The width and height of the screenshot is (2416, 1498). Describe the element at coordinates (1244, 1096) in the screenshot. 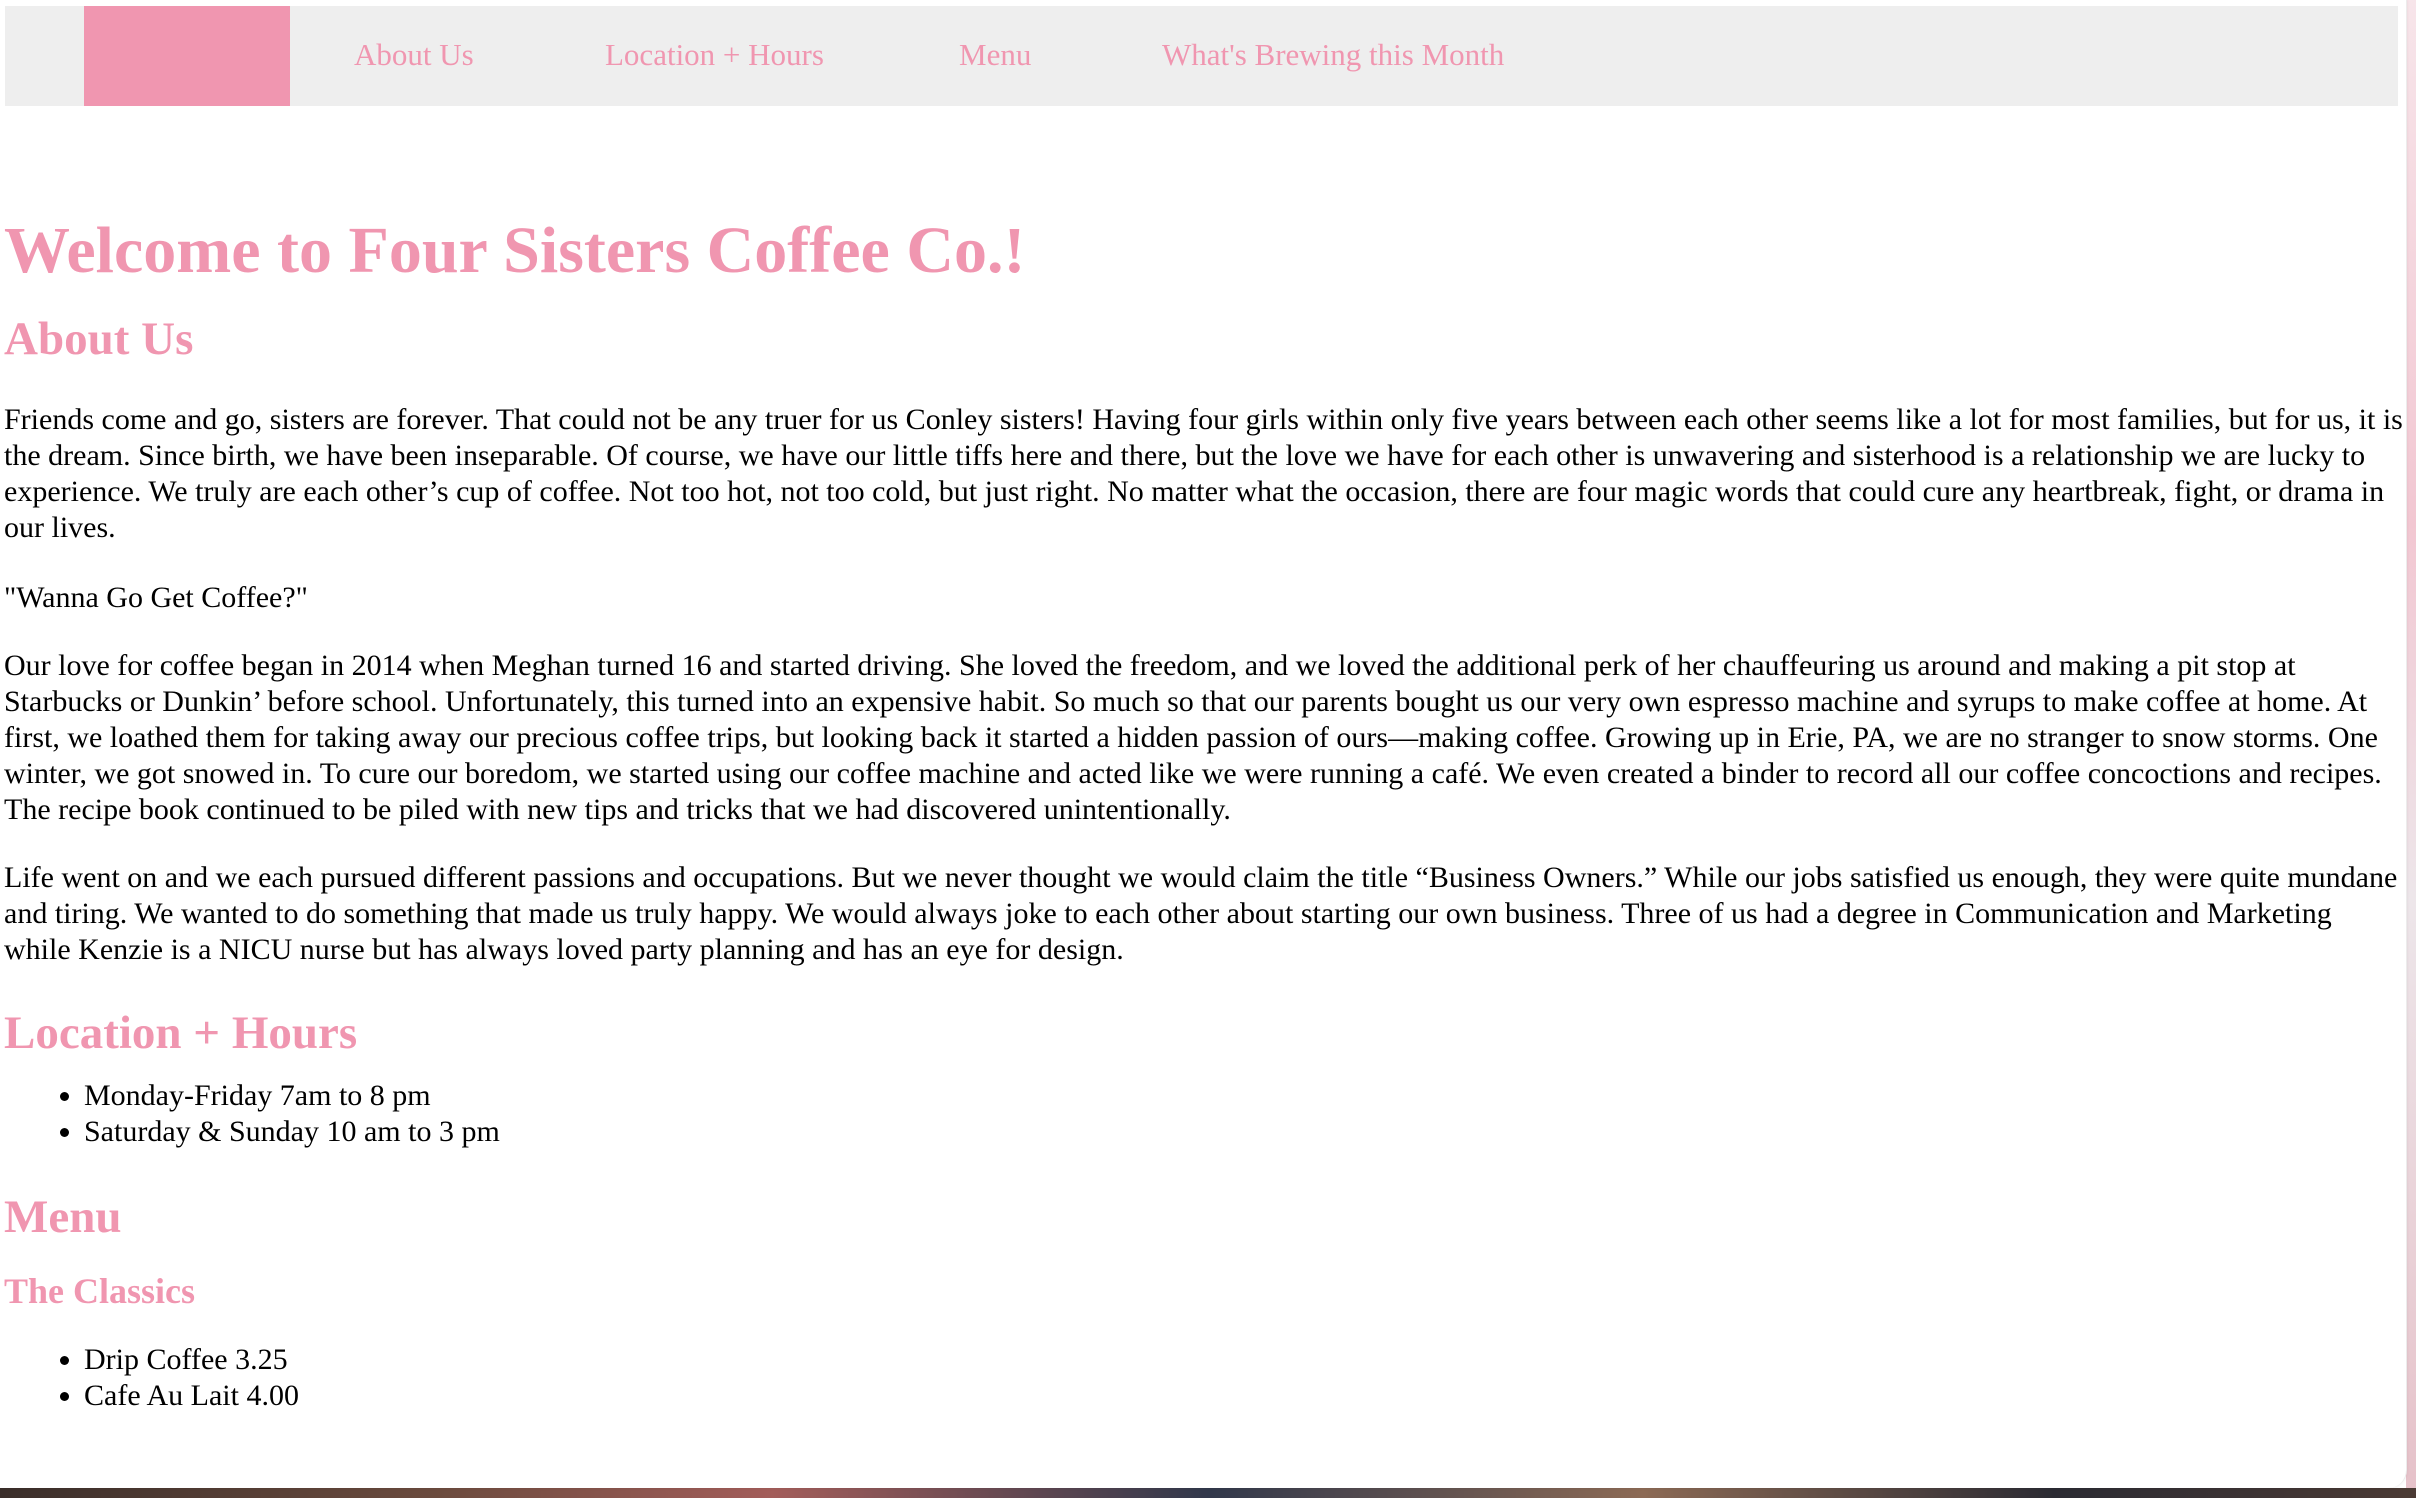

I see `hours-list-item: Monday-Friday 7am to 8 pm` at that location.